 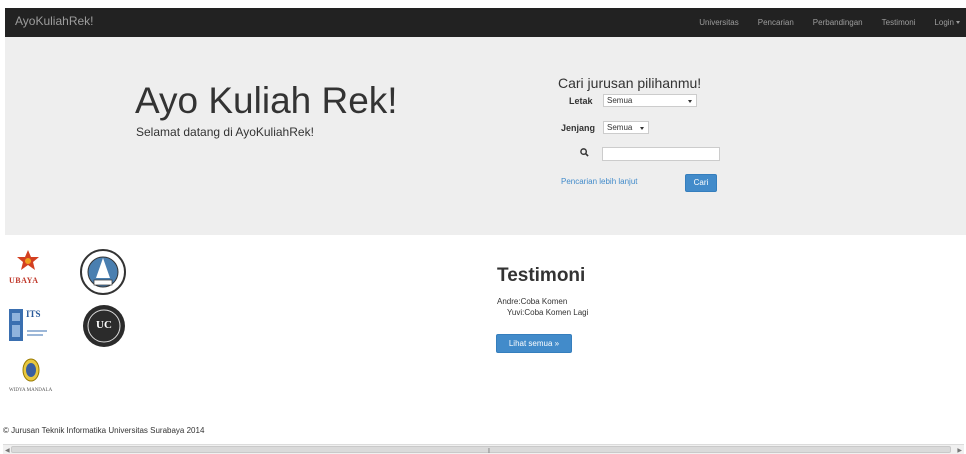 I want to click on ubaya-logo-icon, so click(x=28, y=260).